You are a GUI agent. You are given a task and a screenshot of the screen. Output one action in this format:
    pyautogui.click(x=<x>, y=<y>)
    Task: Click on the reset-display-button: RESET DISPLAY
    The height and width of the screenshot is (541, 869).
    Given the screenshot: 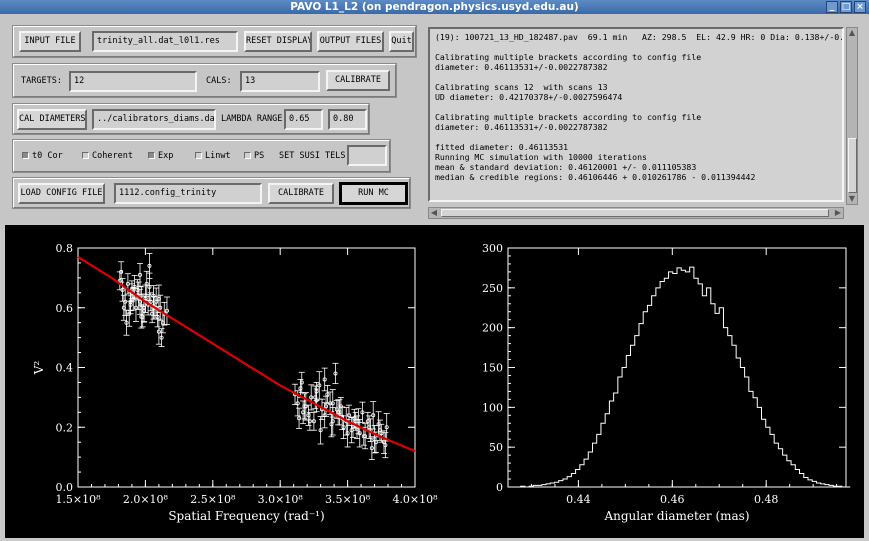 What is the action you would take?
    pyautogui.click(x=278, y=41)
    